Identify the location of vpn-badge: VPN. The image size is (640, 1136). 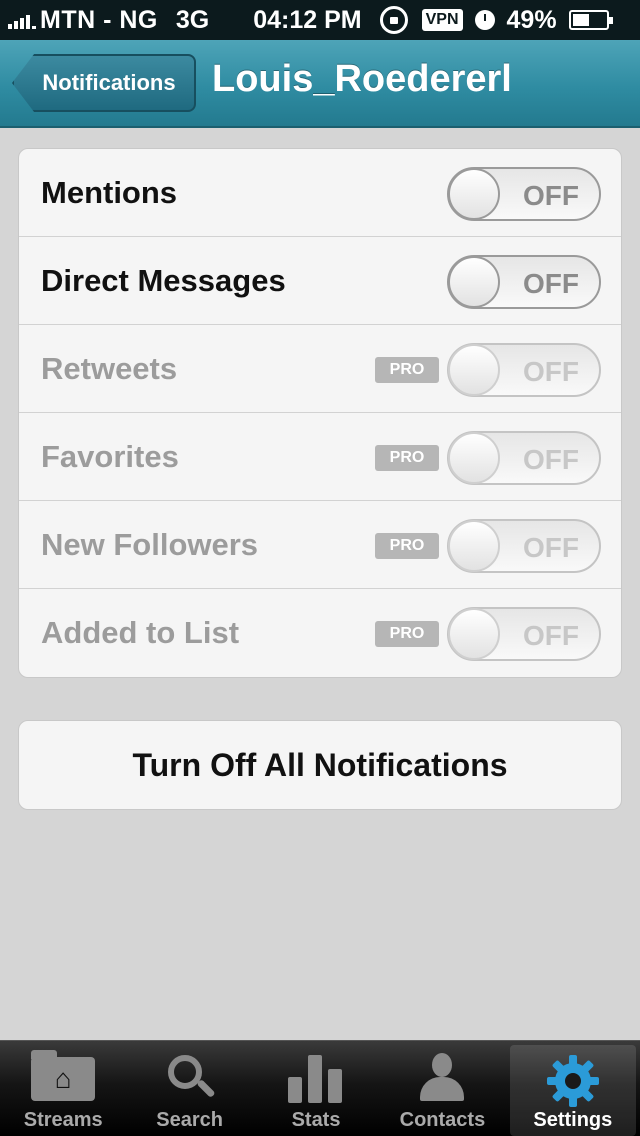
(442, 20).